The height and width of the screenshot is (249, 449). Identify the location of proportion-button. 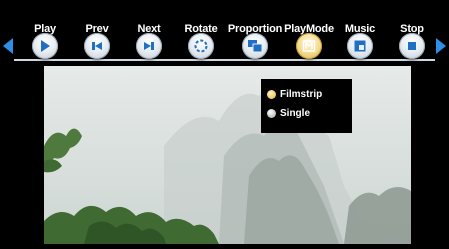
(255, 46).